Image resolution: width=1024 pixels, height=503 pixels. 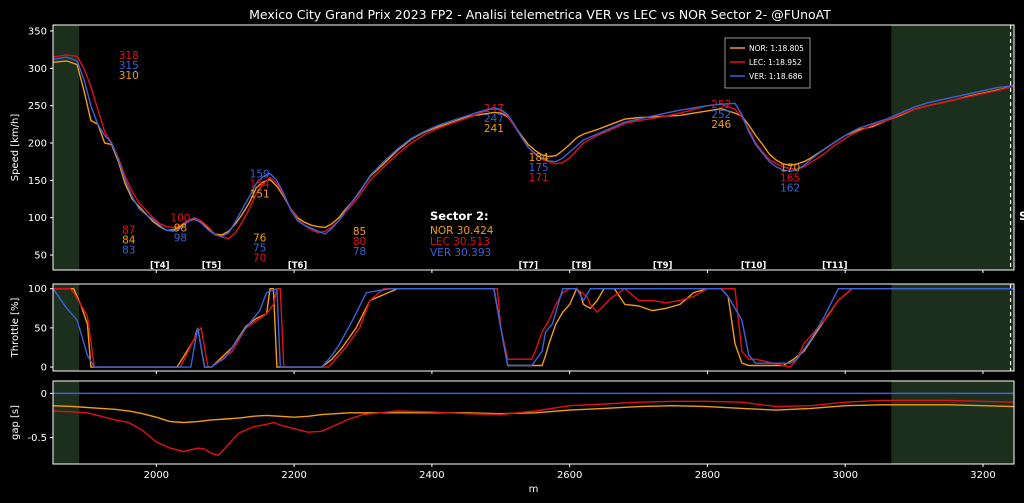 What do you see at coordinates (707, 475) in the screenshot?
I see `x-tick-label: 2800` at bounding box center [707, 475].